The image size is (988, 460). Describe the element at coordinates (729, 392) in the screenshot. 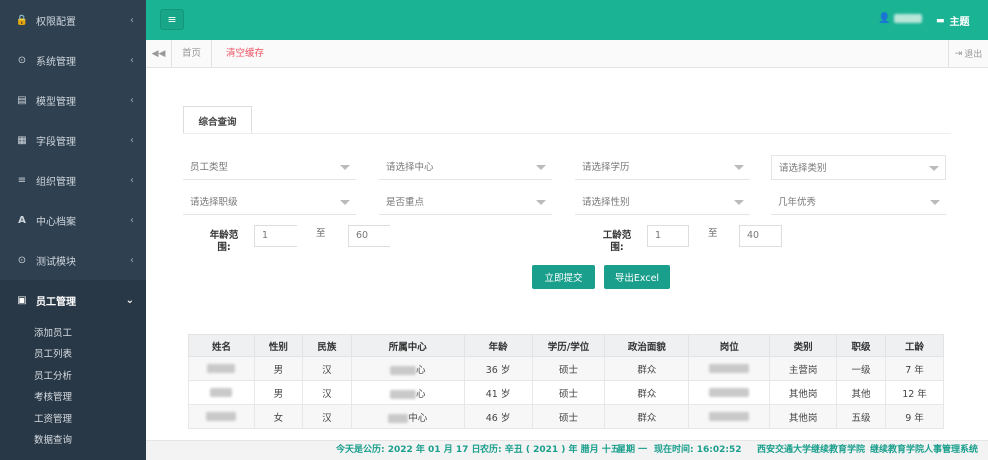

I see `cell-position` at that location.